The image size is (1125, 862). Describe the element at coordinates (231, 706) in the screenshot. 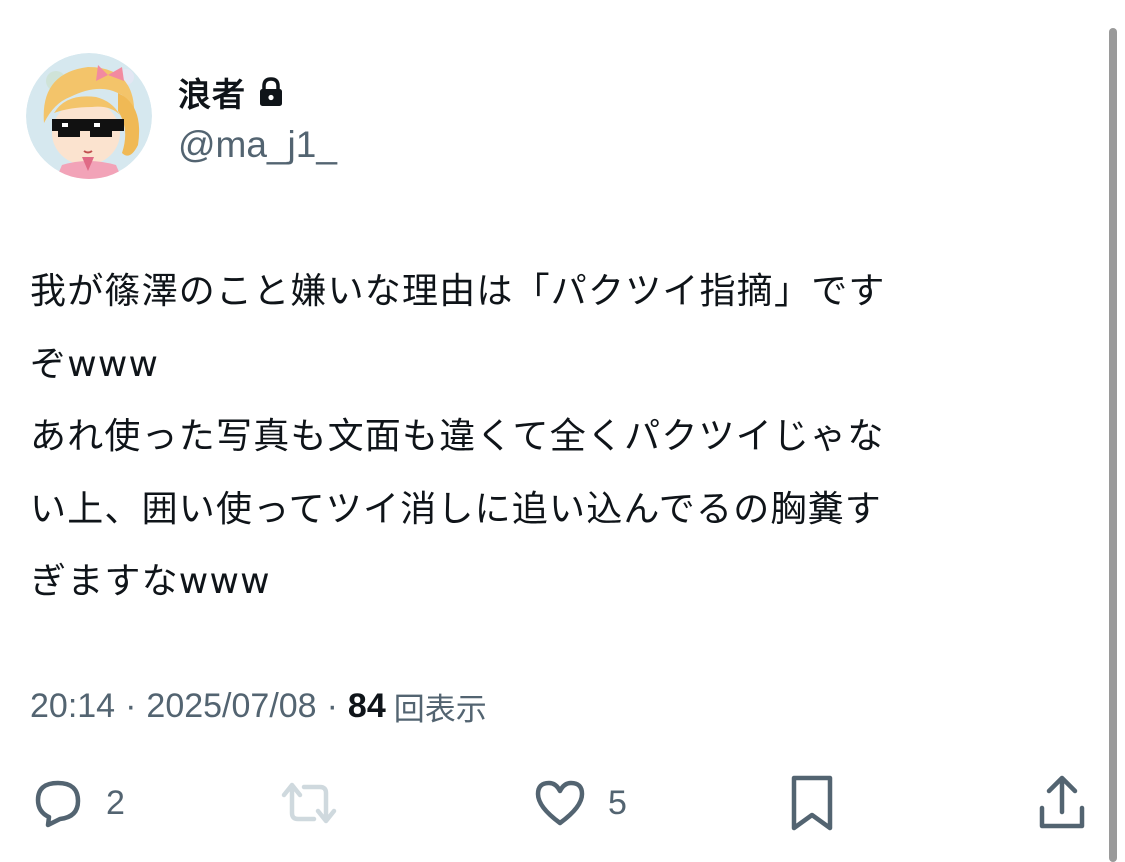

I see `tweet-date: 2025/07/08` at that location.